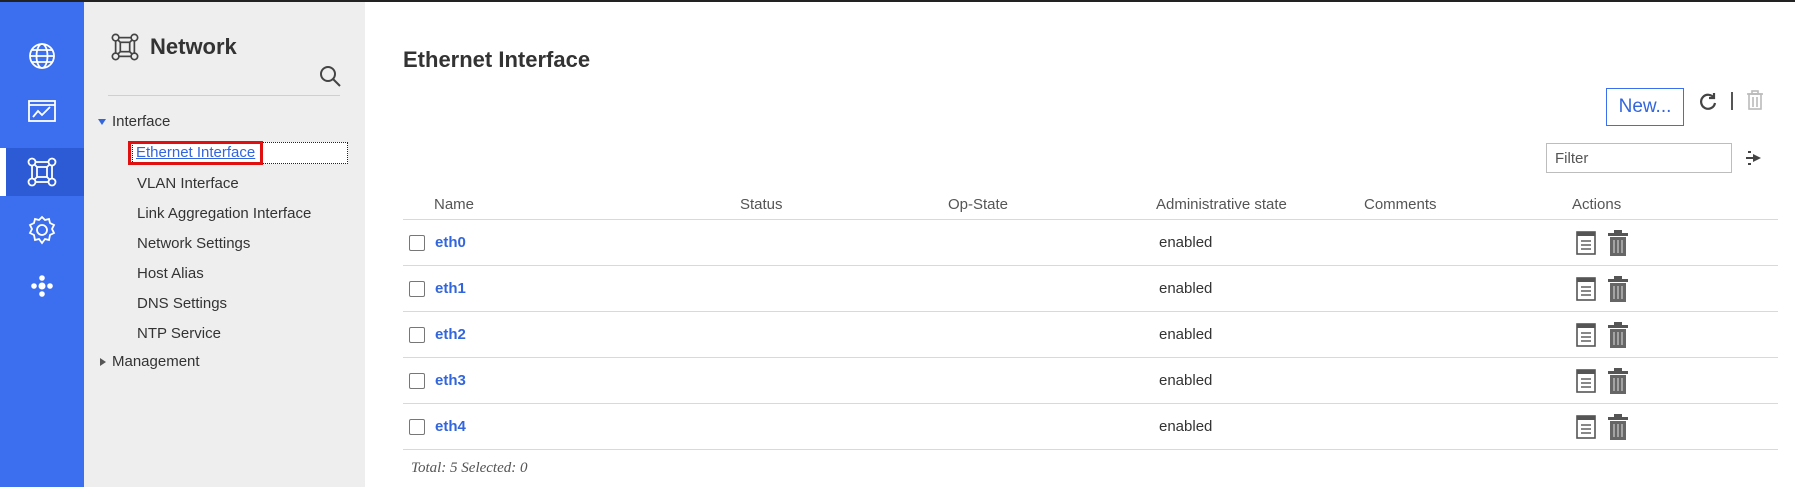  I want to click on tree-group-label: Interface, so click(141, 121).